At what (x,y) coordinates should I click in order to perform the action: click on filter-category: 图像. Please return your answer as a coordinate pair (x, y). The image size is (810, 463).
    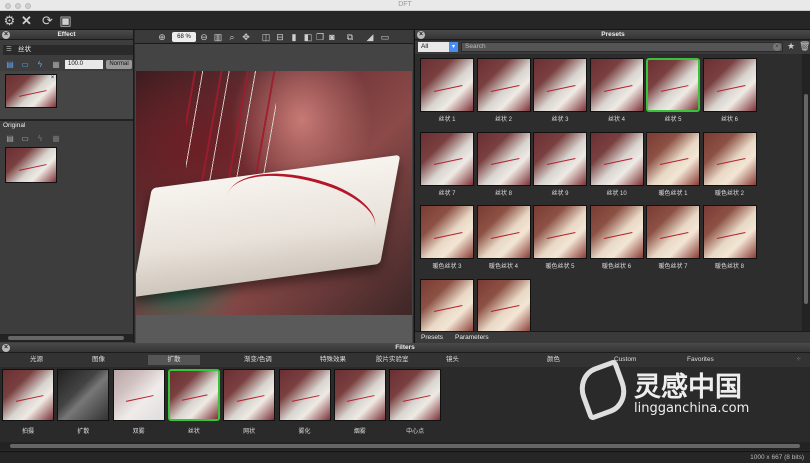
    Looking at the image, I should click on (98, 360).